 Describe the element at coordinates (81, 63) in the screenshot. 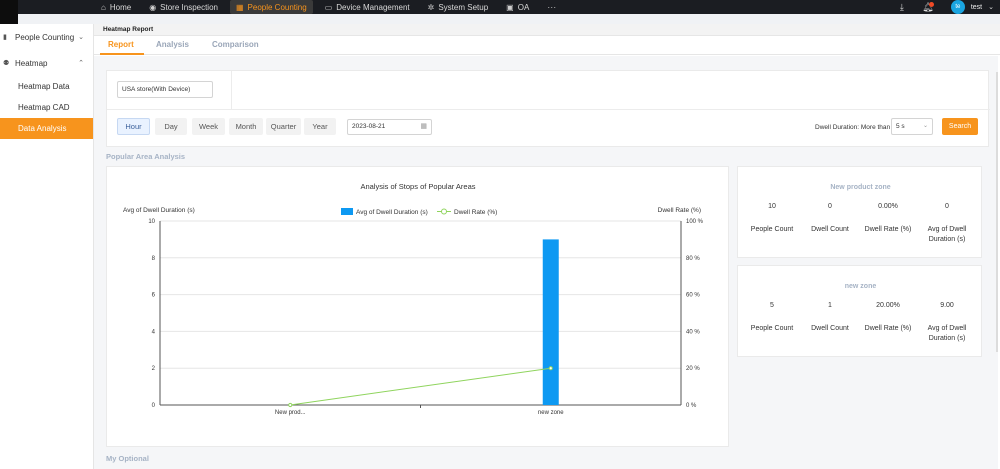

I see `chevron-up-icon: ⌃` at that location.